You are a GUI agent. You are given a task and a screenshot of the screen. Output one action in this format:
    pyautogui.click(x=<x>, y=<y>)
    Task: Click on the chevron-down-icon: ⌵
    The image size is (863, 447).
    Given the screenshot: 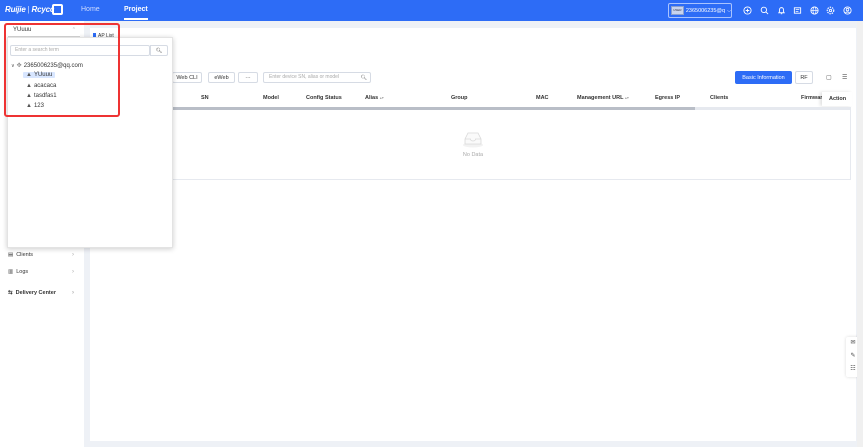 What is the action you would take?
    pyautogui.click(x=729, y=10)
    